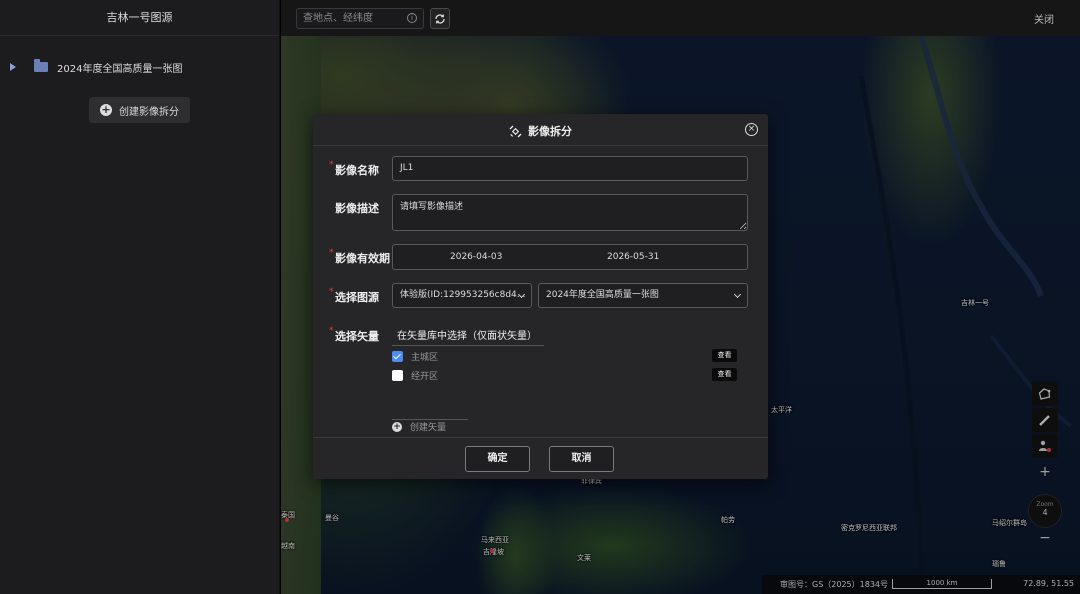 The image size is (1080, 594). What do you see at coordinates (570, 212) in the screenshot?
I see `image-description-input` at bounding box center [570, 212].